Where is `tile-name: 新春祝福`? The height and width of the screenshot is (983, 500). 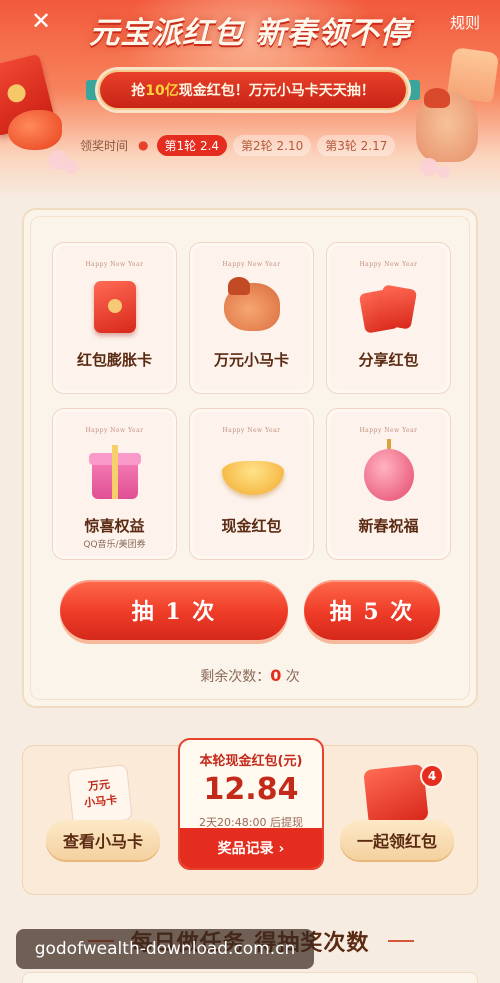 tile-name: 新春祝福 is located at coordinates (388, 526).